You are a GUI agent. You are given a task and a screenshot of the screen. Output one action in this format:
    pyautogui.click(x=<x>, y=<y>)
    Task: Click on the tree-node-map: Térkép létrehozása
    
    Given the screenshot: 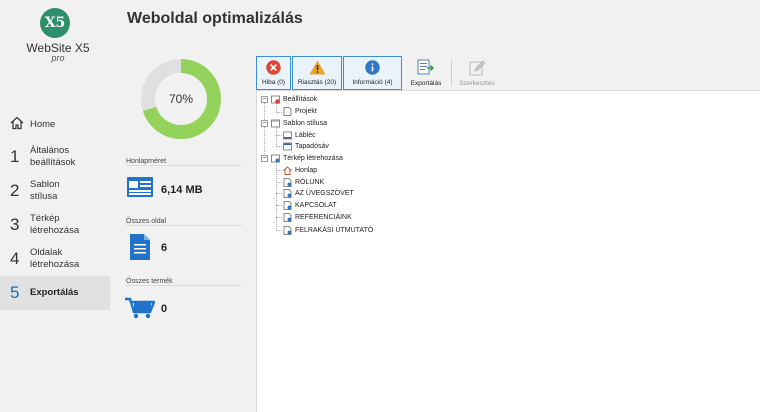 What is the action you would take?
    pyautogui.click(x=307, y=158)
    